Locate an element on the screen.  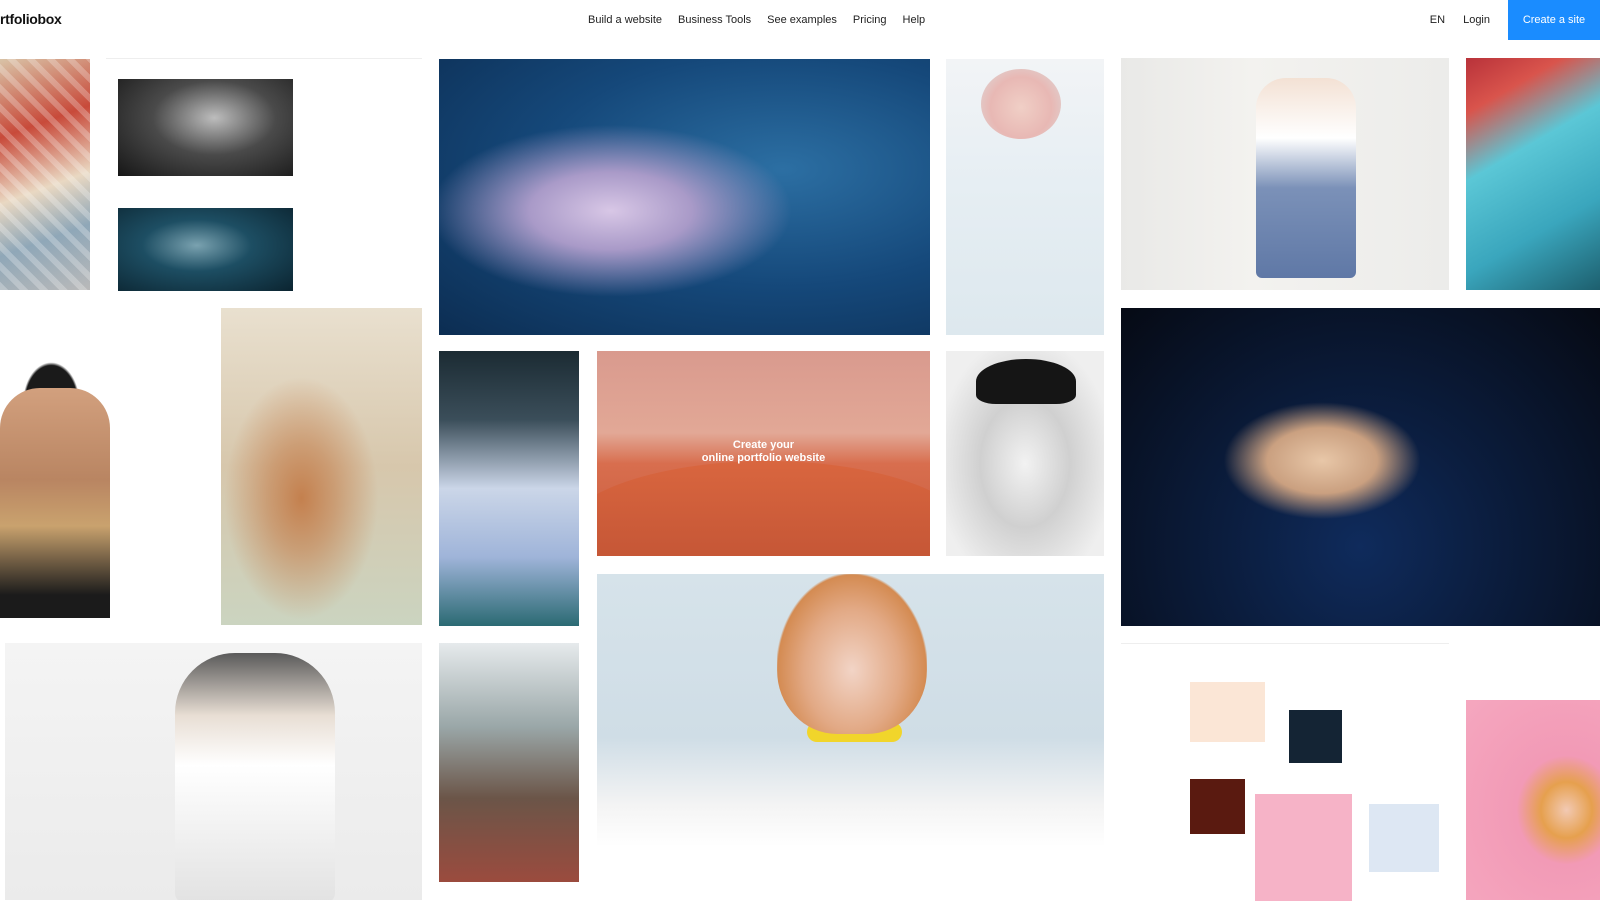
brand-logo: rtfoliobox is located at coordinates (31, 19).